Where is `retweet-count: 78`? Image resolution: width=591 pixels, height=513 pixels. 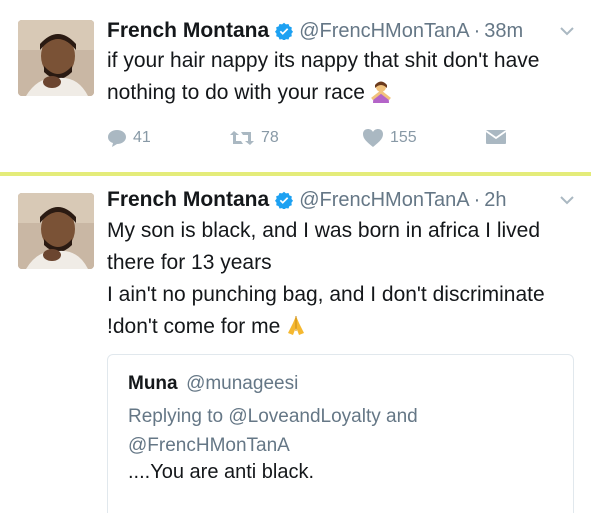 retweet-count: 78 is located at coordinates (270, 137).